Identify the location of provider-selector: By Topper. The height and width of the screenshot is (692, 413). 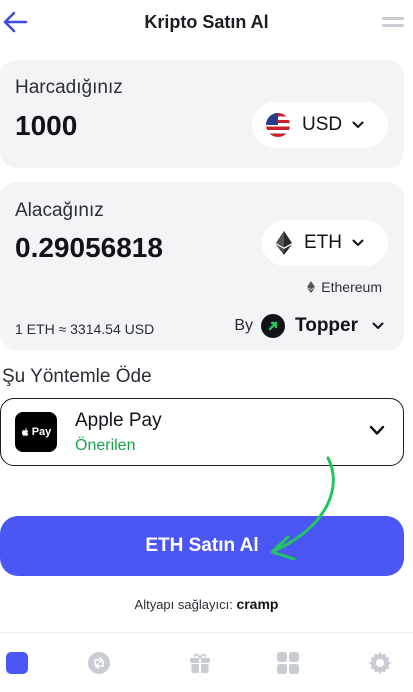
(309, 326).